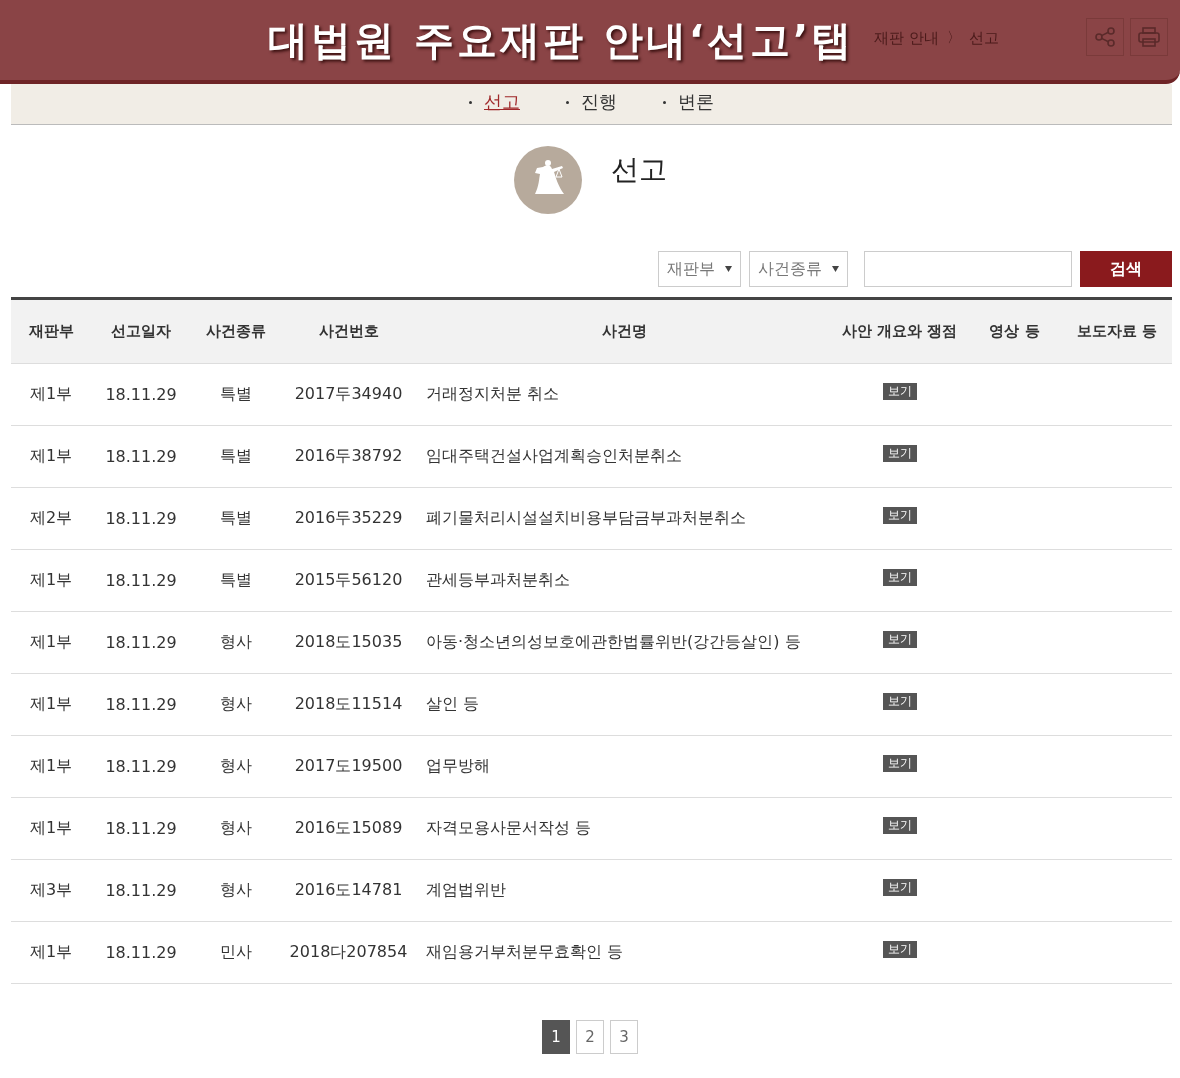 This screenshot has height=1078, width=1180. Describe the element at coordinates (236, 331) in the screenshot. I see `column-header: 사건종류` at that location.